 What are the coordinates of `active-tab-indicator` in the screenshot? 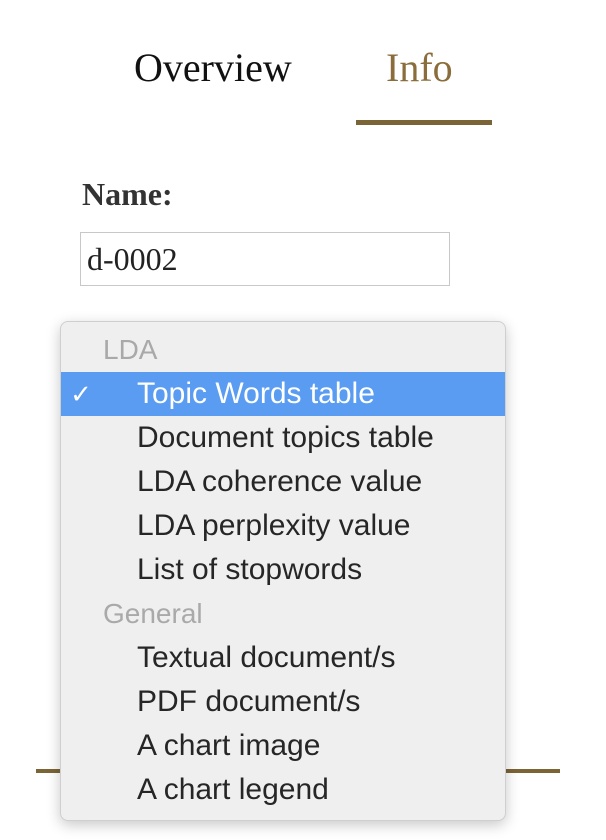 It's located at (424, 122).